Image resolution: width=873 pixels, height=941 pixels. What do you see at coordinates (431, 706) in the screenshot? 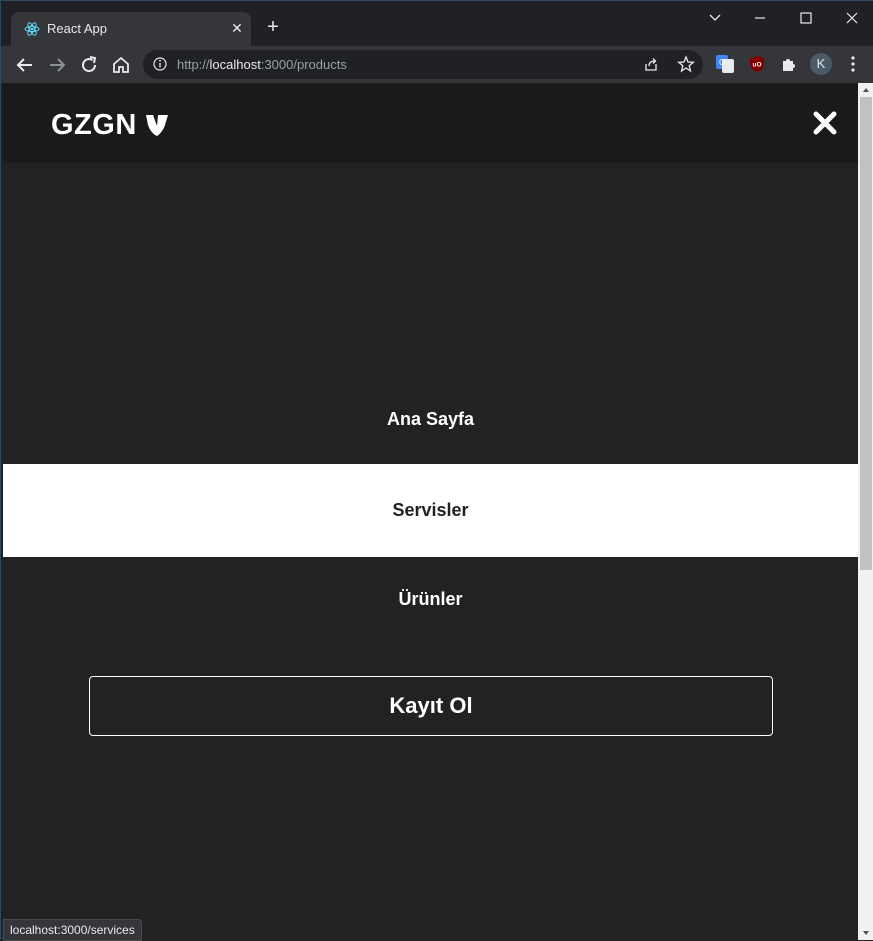
I see `signup-button: Kayıt Ol` at bounding box center [431, 706].